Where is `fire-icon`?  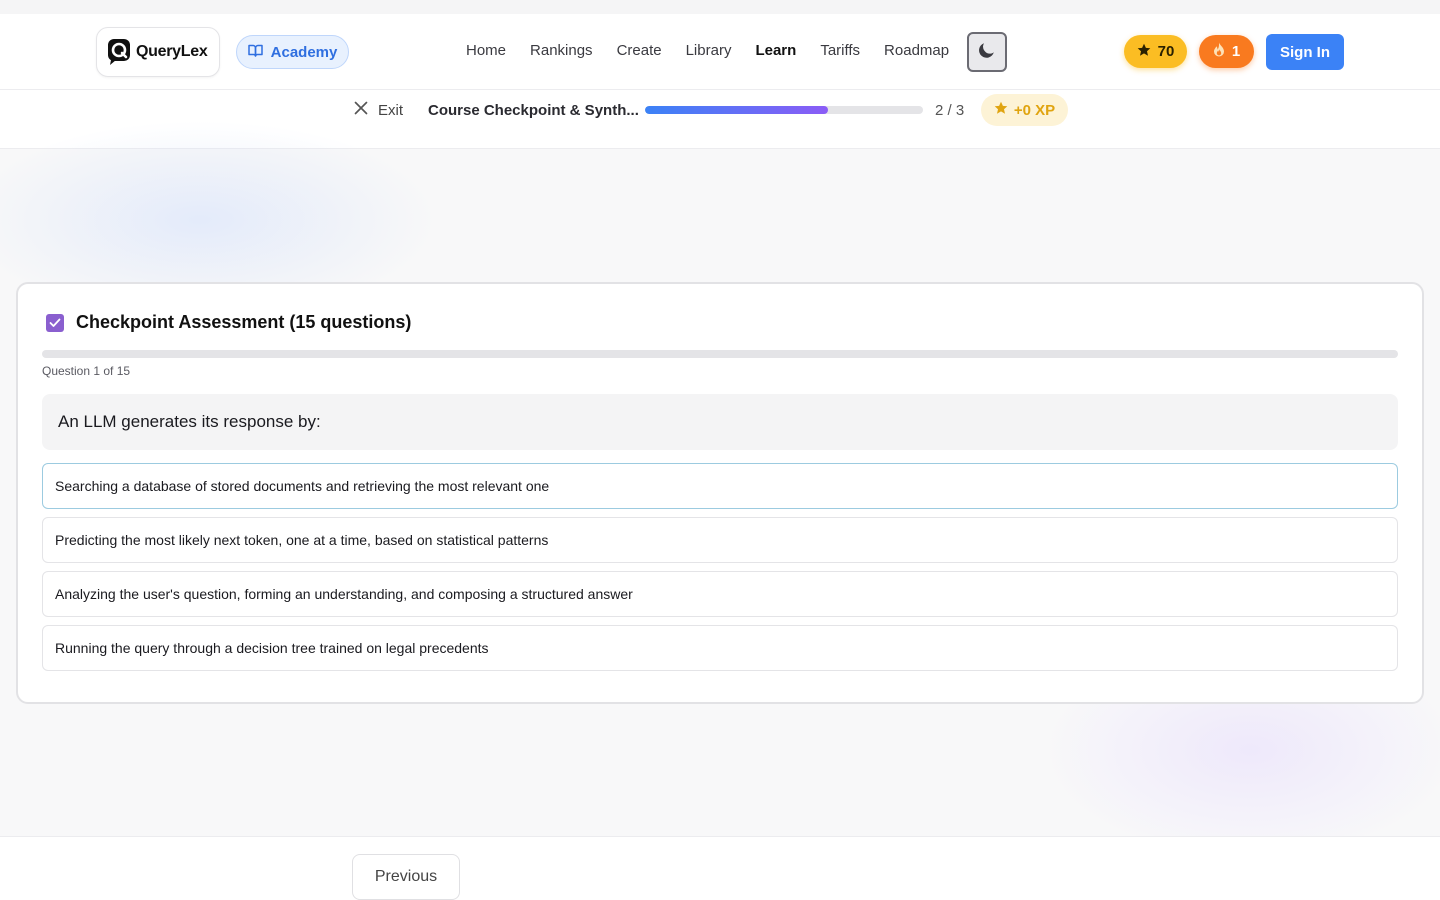
fire-icon is located at coordinates (1219, 51).